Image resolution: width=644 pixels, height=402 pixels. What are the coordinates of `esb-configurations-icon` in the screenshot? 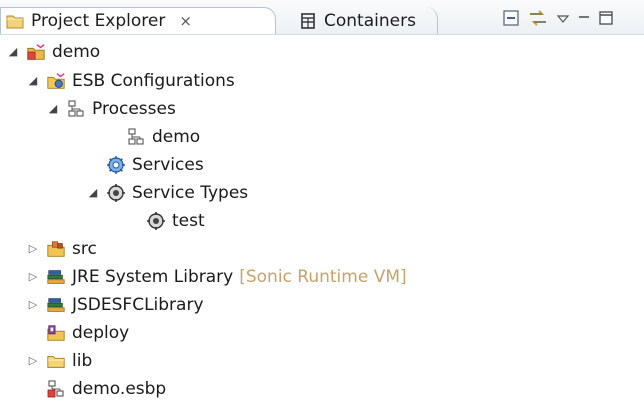 It's located at (56, 81).